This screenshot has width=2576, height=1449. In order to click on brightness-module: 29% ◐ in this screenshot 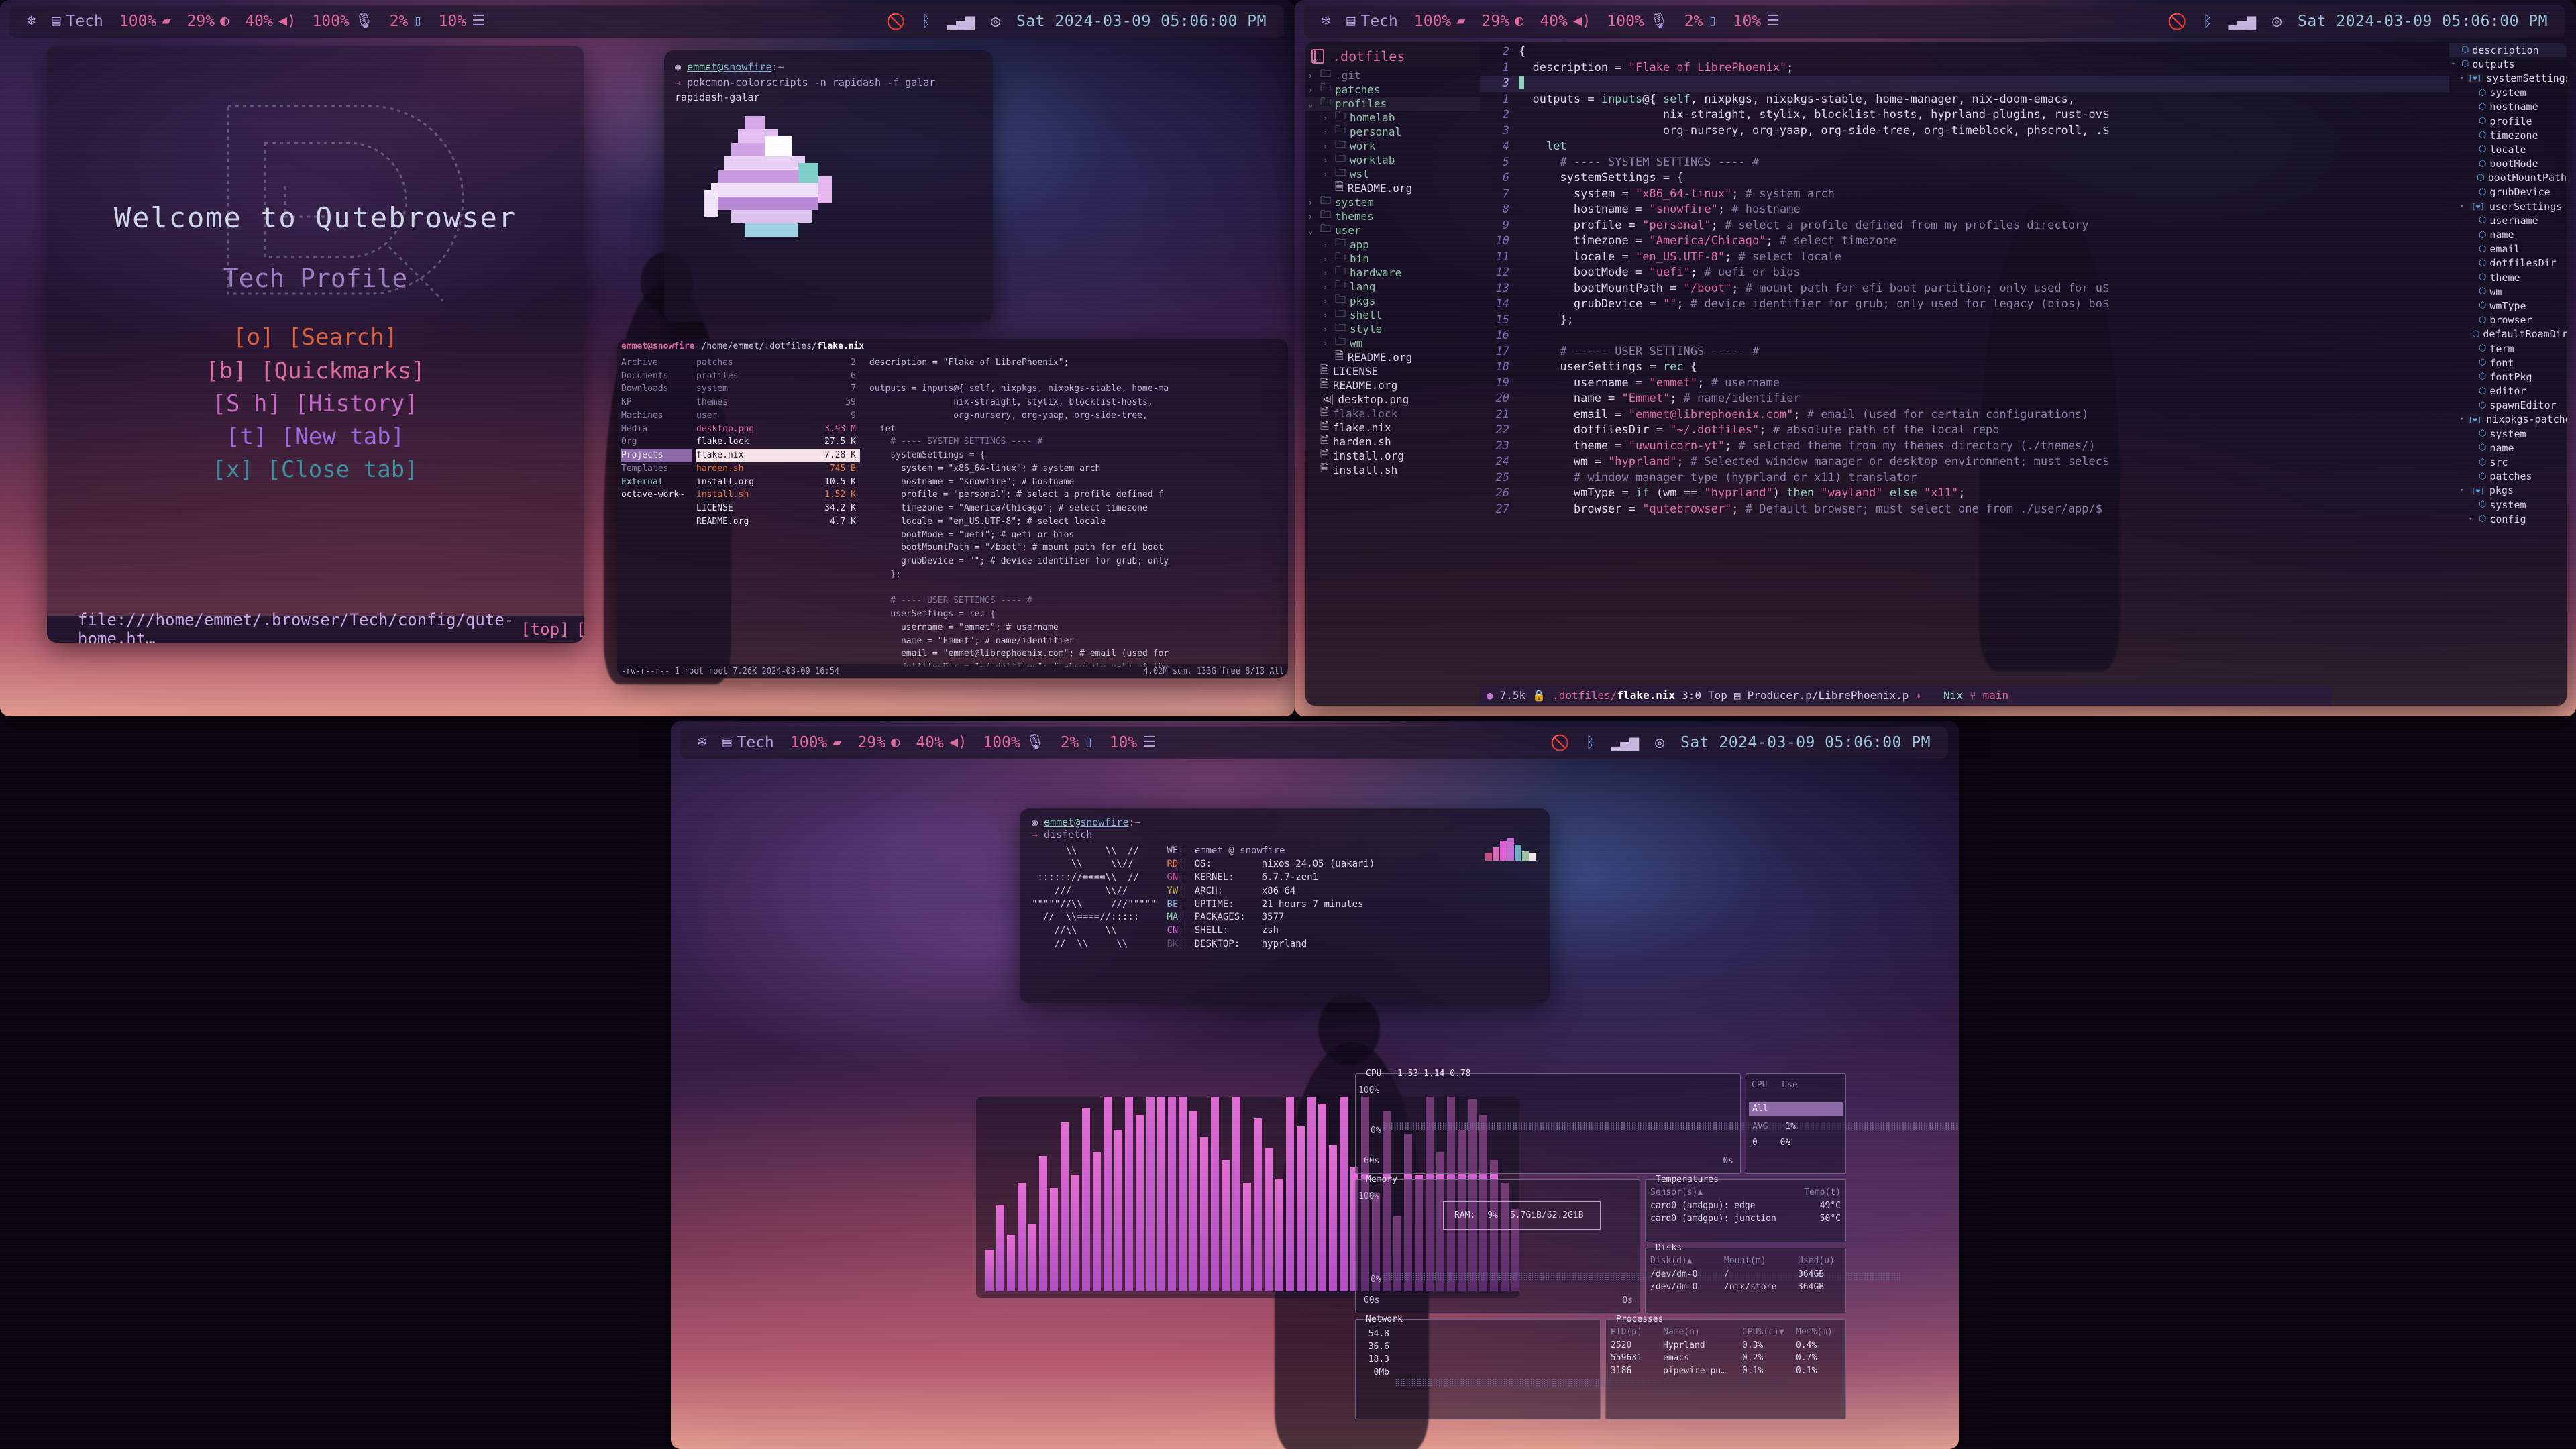, I will do `click(208, 21)`.